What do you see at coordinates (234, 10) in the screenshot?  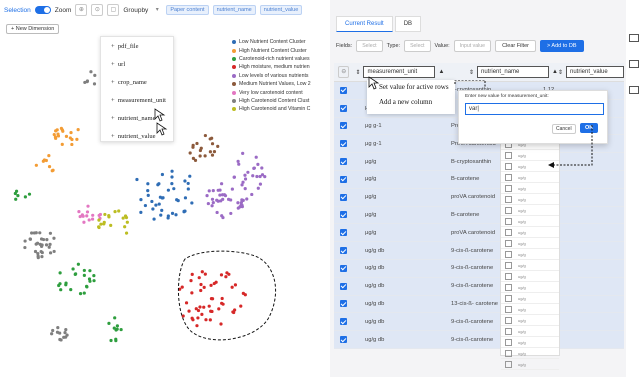 I see `tag-nutrient-name: nutrient_name` at bounding box center [234, 10].